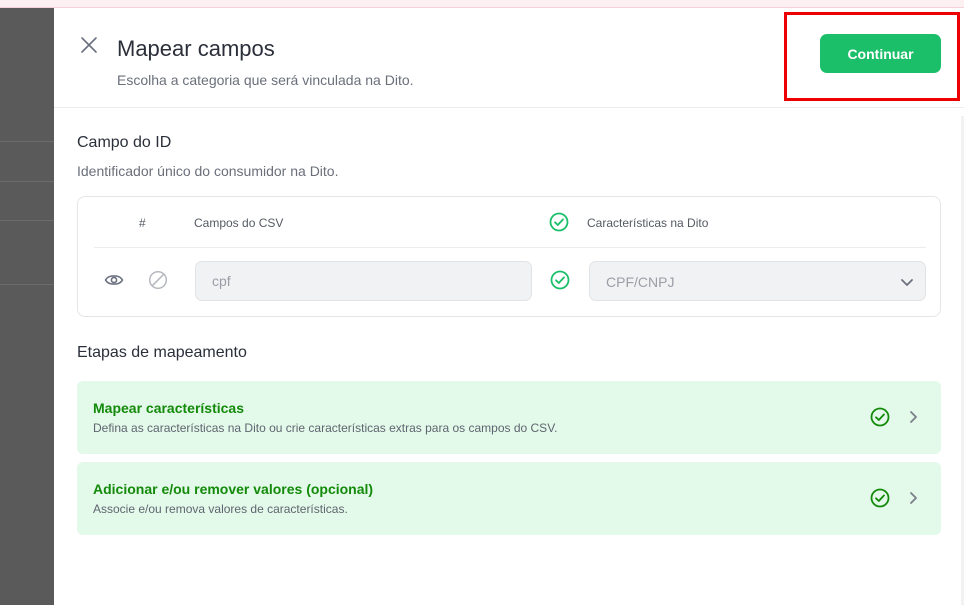 The image size is (964, 605). Describe the element at coordinates (124, 142) in the screenshot. I see `id-section-title: Campo do ID` at that location.